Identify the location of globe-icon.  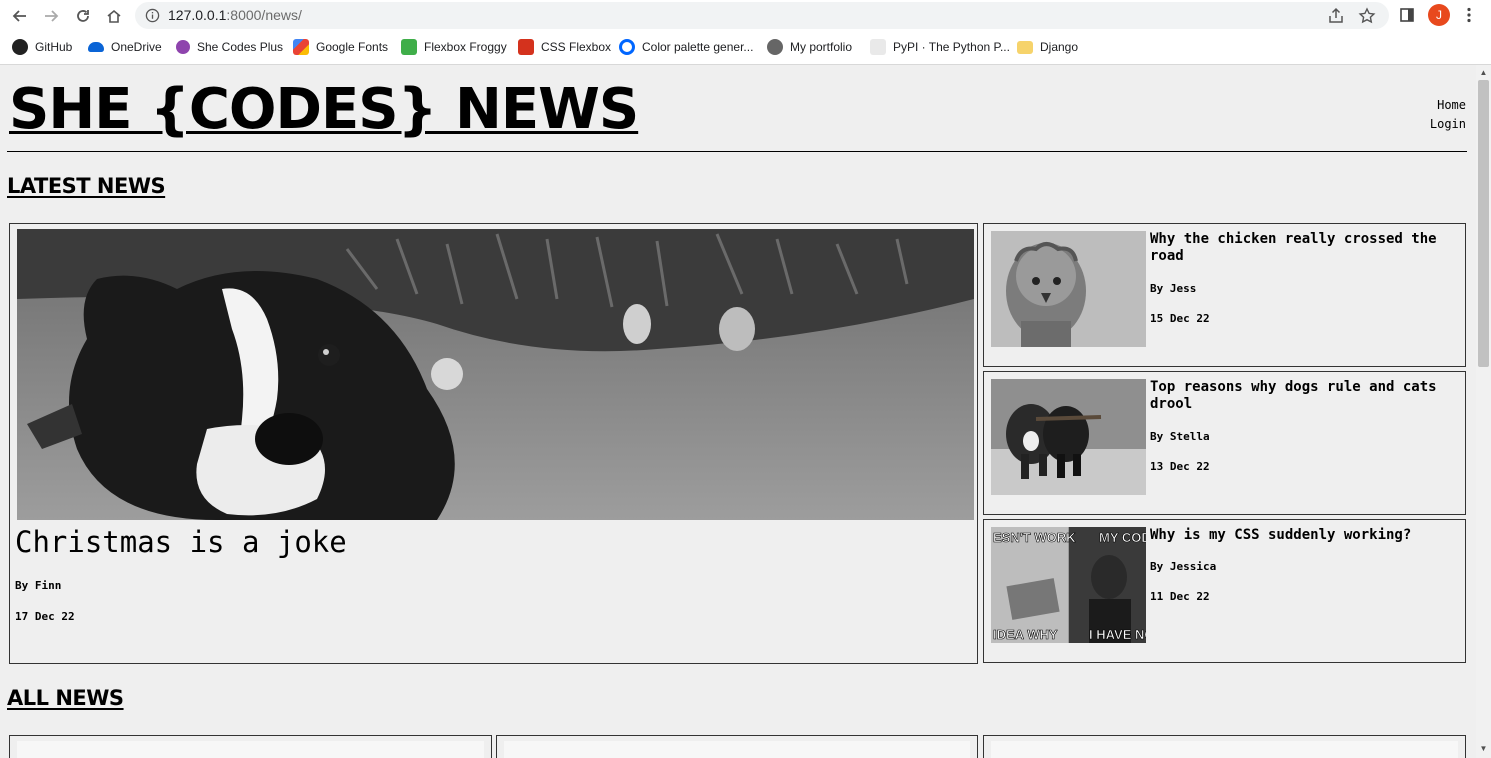
(775, 47).